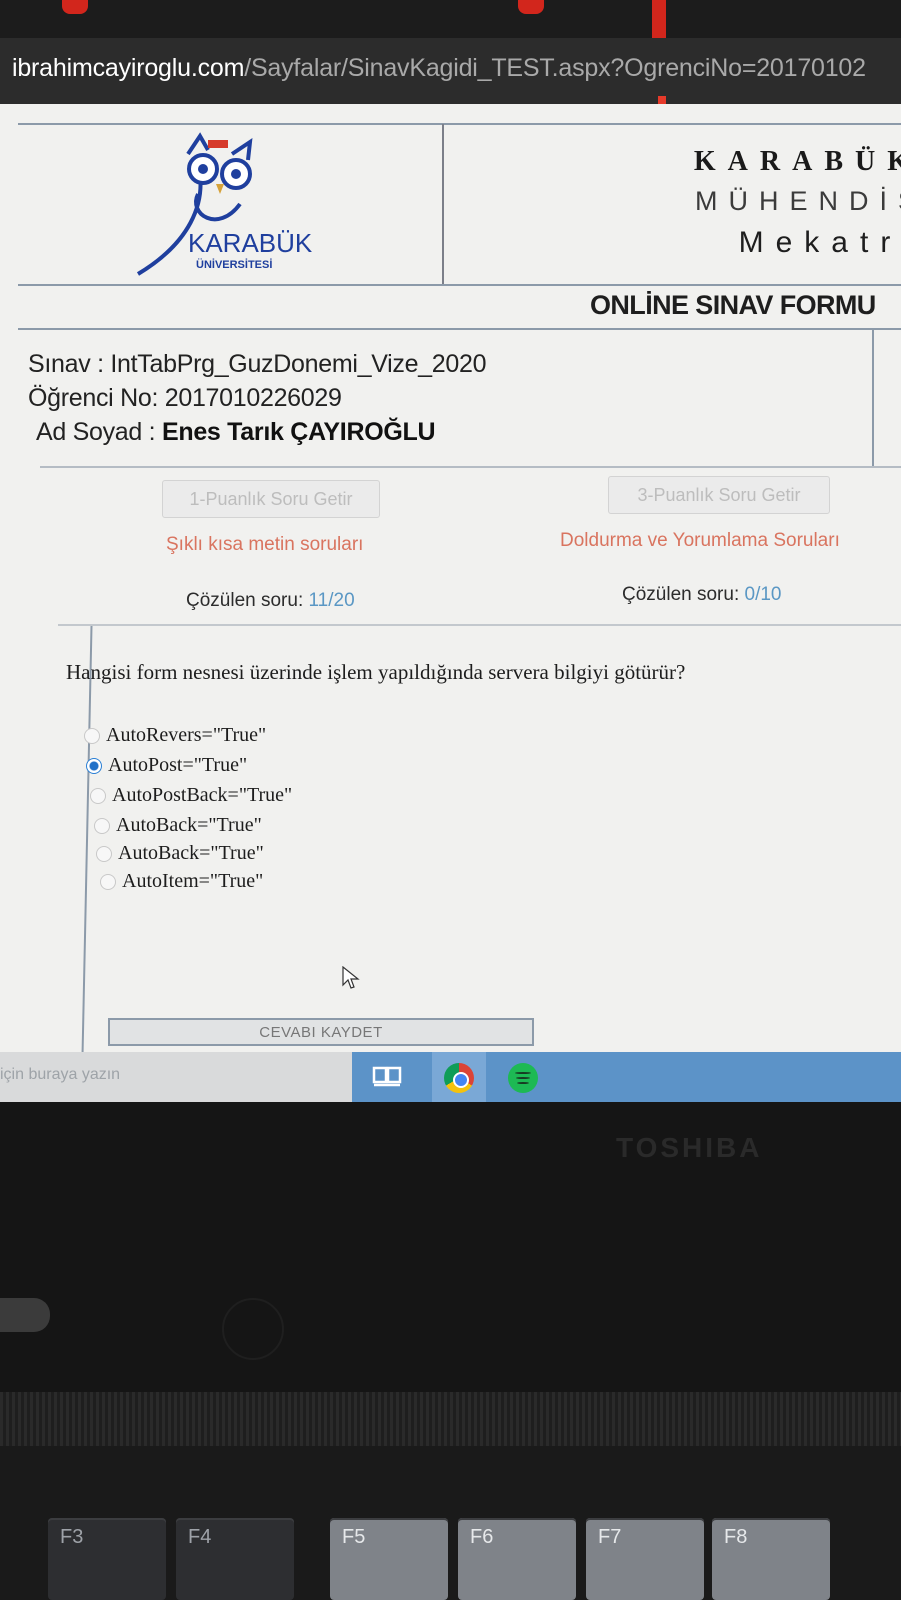  Describe the element at coordinates (763, 594) in the screenshot. I see `solved-value: 0/10` at that location.